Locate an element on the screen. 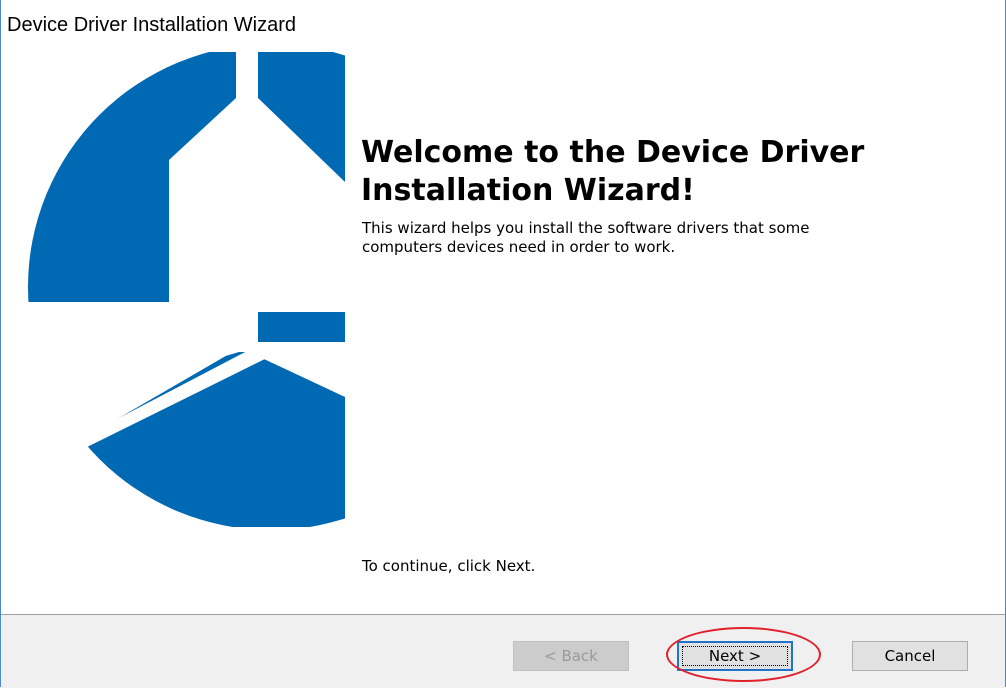 This screenshot has width=1006, height=688. continue-instruction: To continue, click Next. is located at coordinates (449, 566).